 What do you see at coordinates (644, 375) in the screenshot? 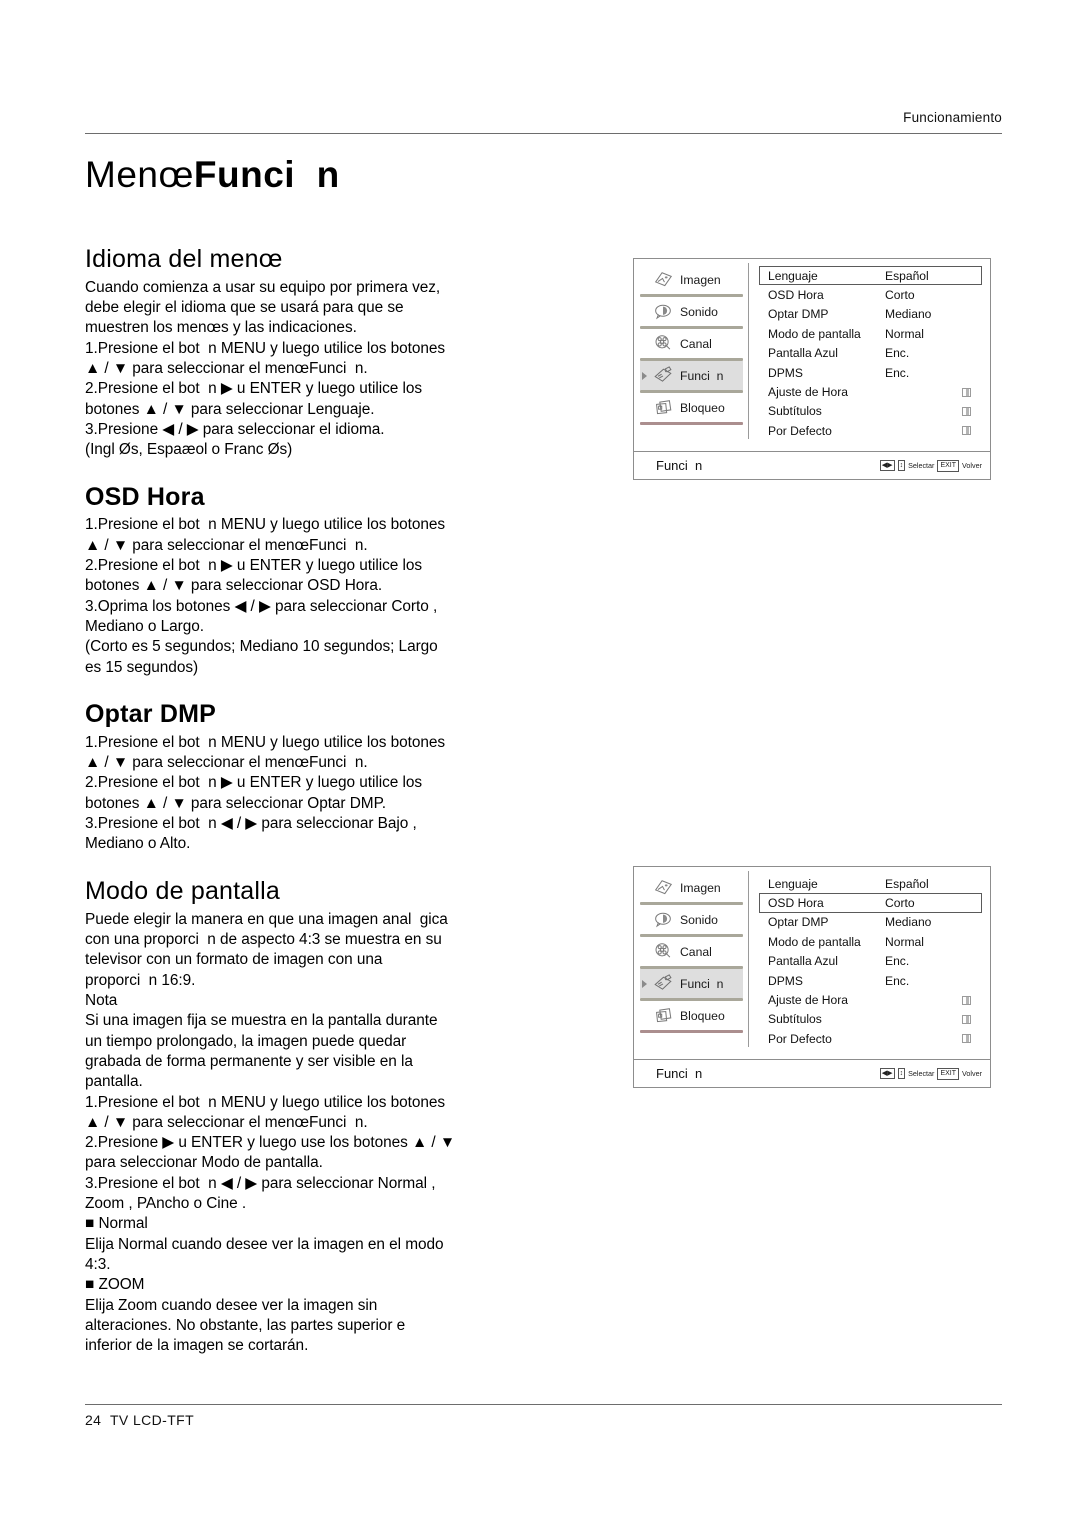
I see `selection-marker-icon` at bounding box center [644, 375].